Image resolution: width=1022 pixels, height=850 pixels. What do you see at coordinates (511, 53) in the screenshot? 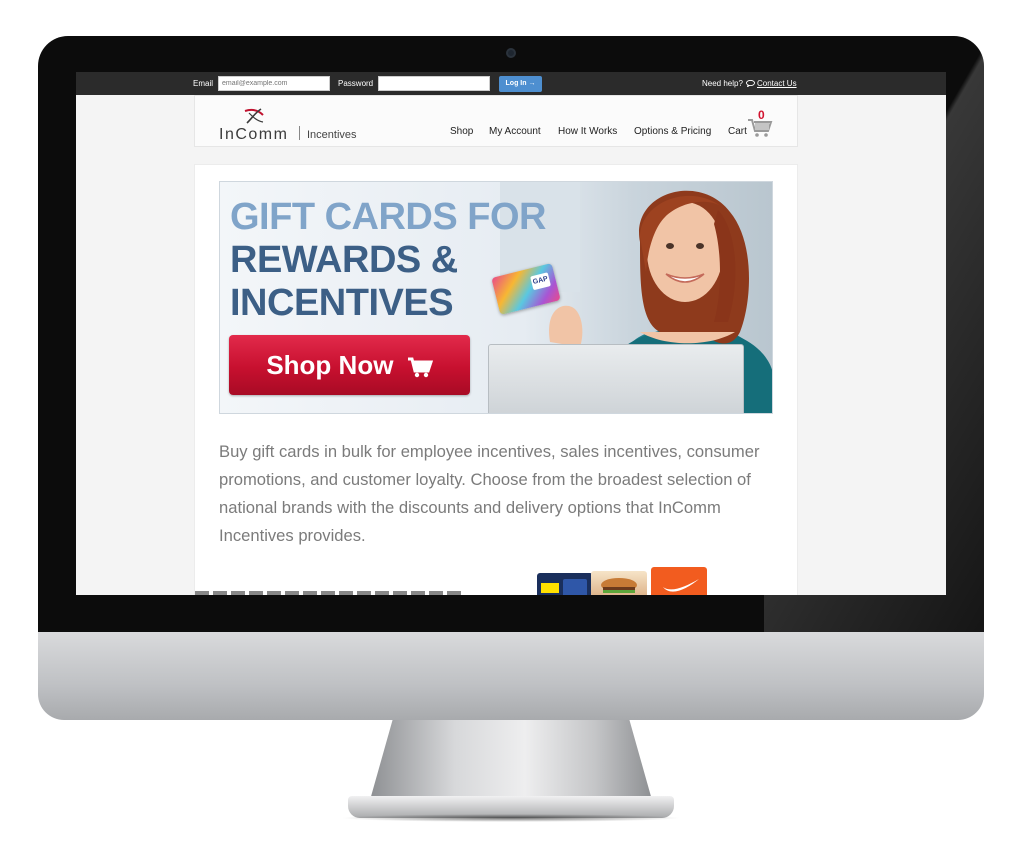
I see `webcam-icon` at bounding box center [511, 53].